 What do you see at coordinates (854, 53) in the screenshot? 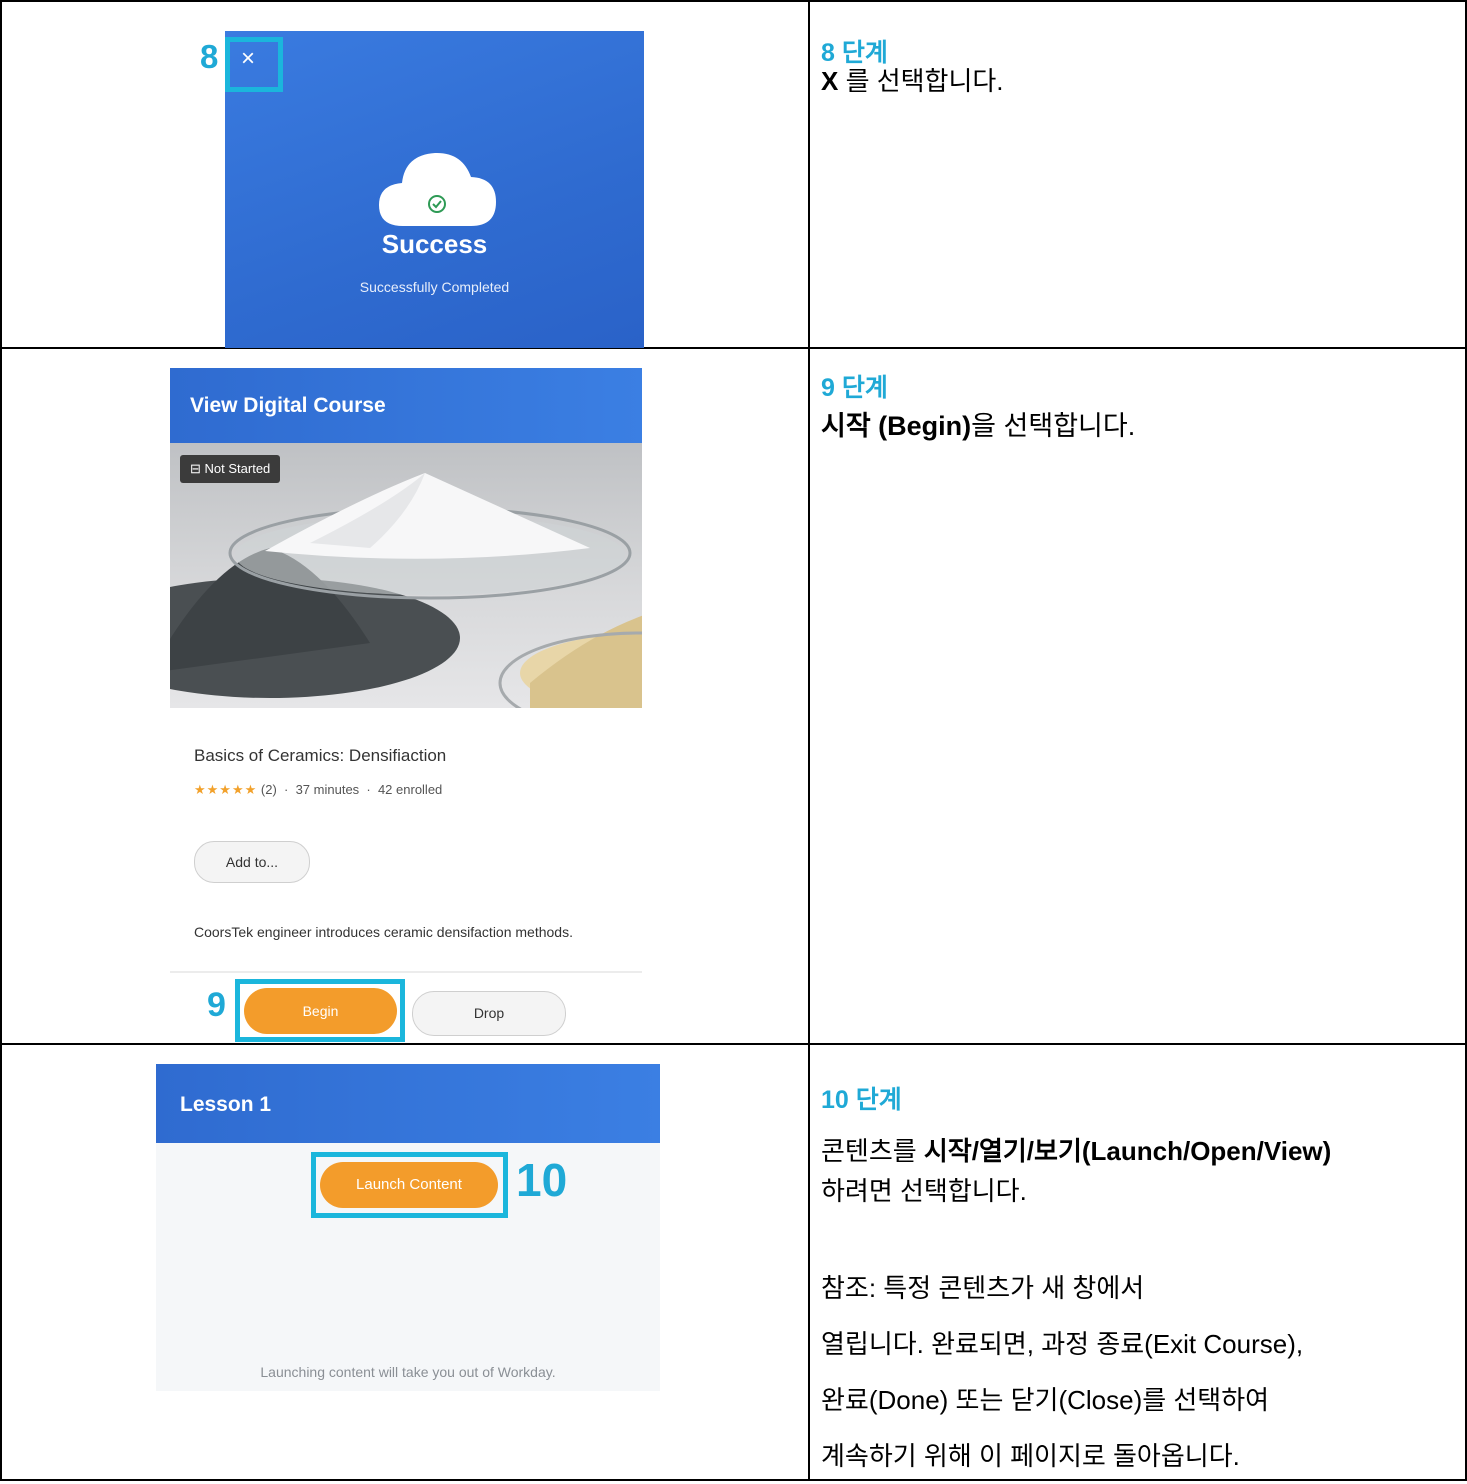
I see `step-title: 8 단계` at bounding box center [854, 53].